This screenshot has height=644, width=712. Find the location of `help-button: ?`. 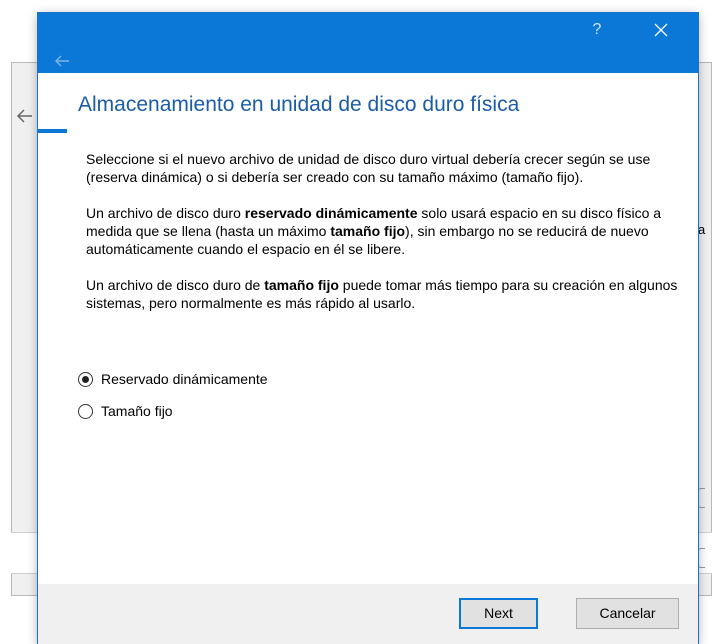

help-button: ? is located at coordinates (597, 30).